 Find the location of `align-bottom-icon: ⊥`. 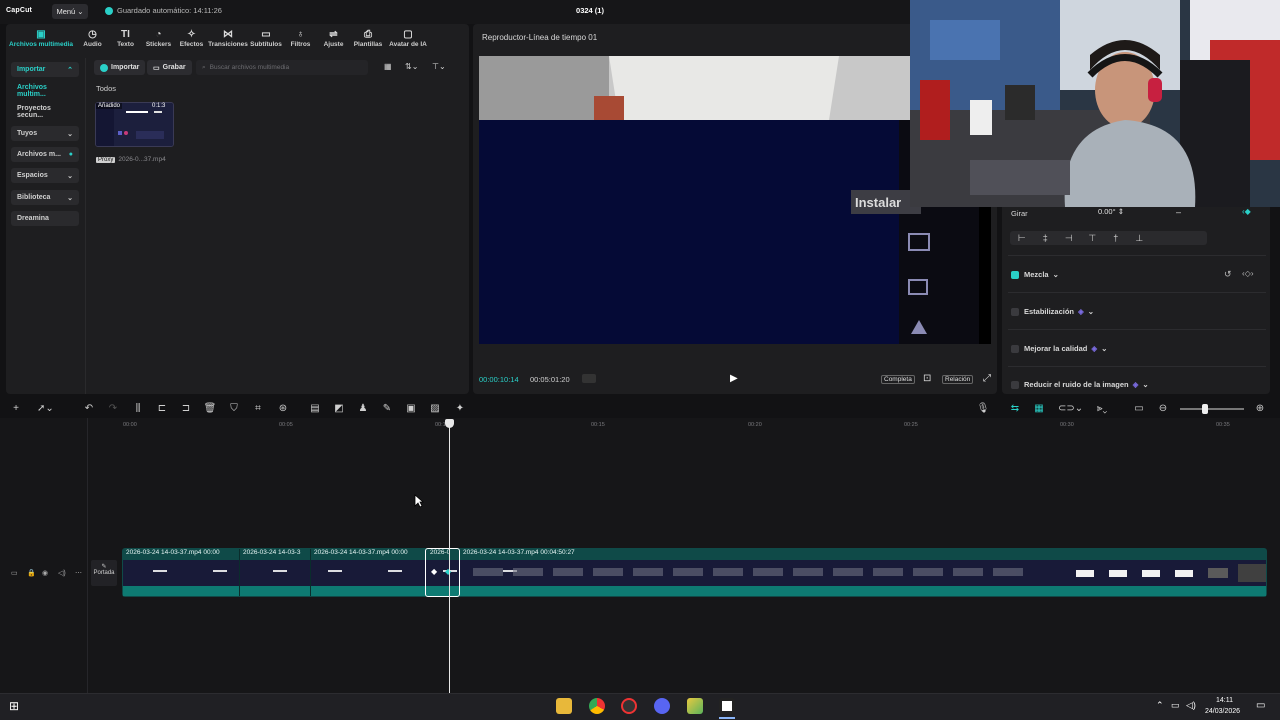

align-bottom-icon: ⊥ is located at coordinates (1140, 238).